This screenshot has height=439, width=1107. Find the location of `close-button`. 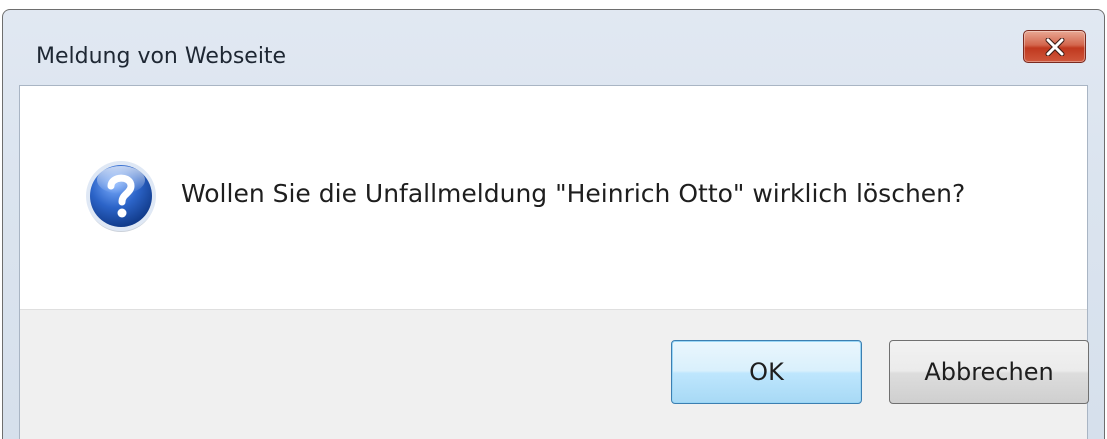

close-button is located at coordinates (1054, 46).